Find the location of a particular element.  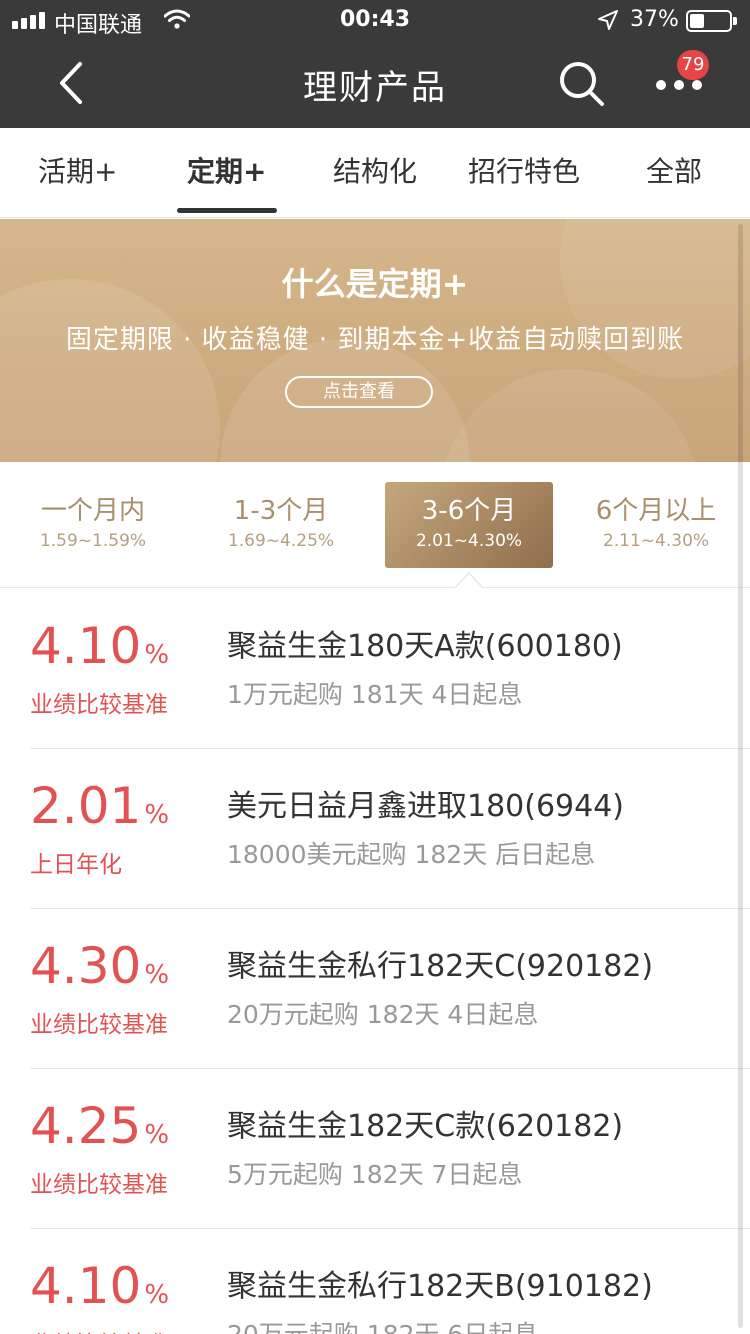

product-name: 聚益生金私行182天C(920182) is located at coordinates (440, 966).